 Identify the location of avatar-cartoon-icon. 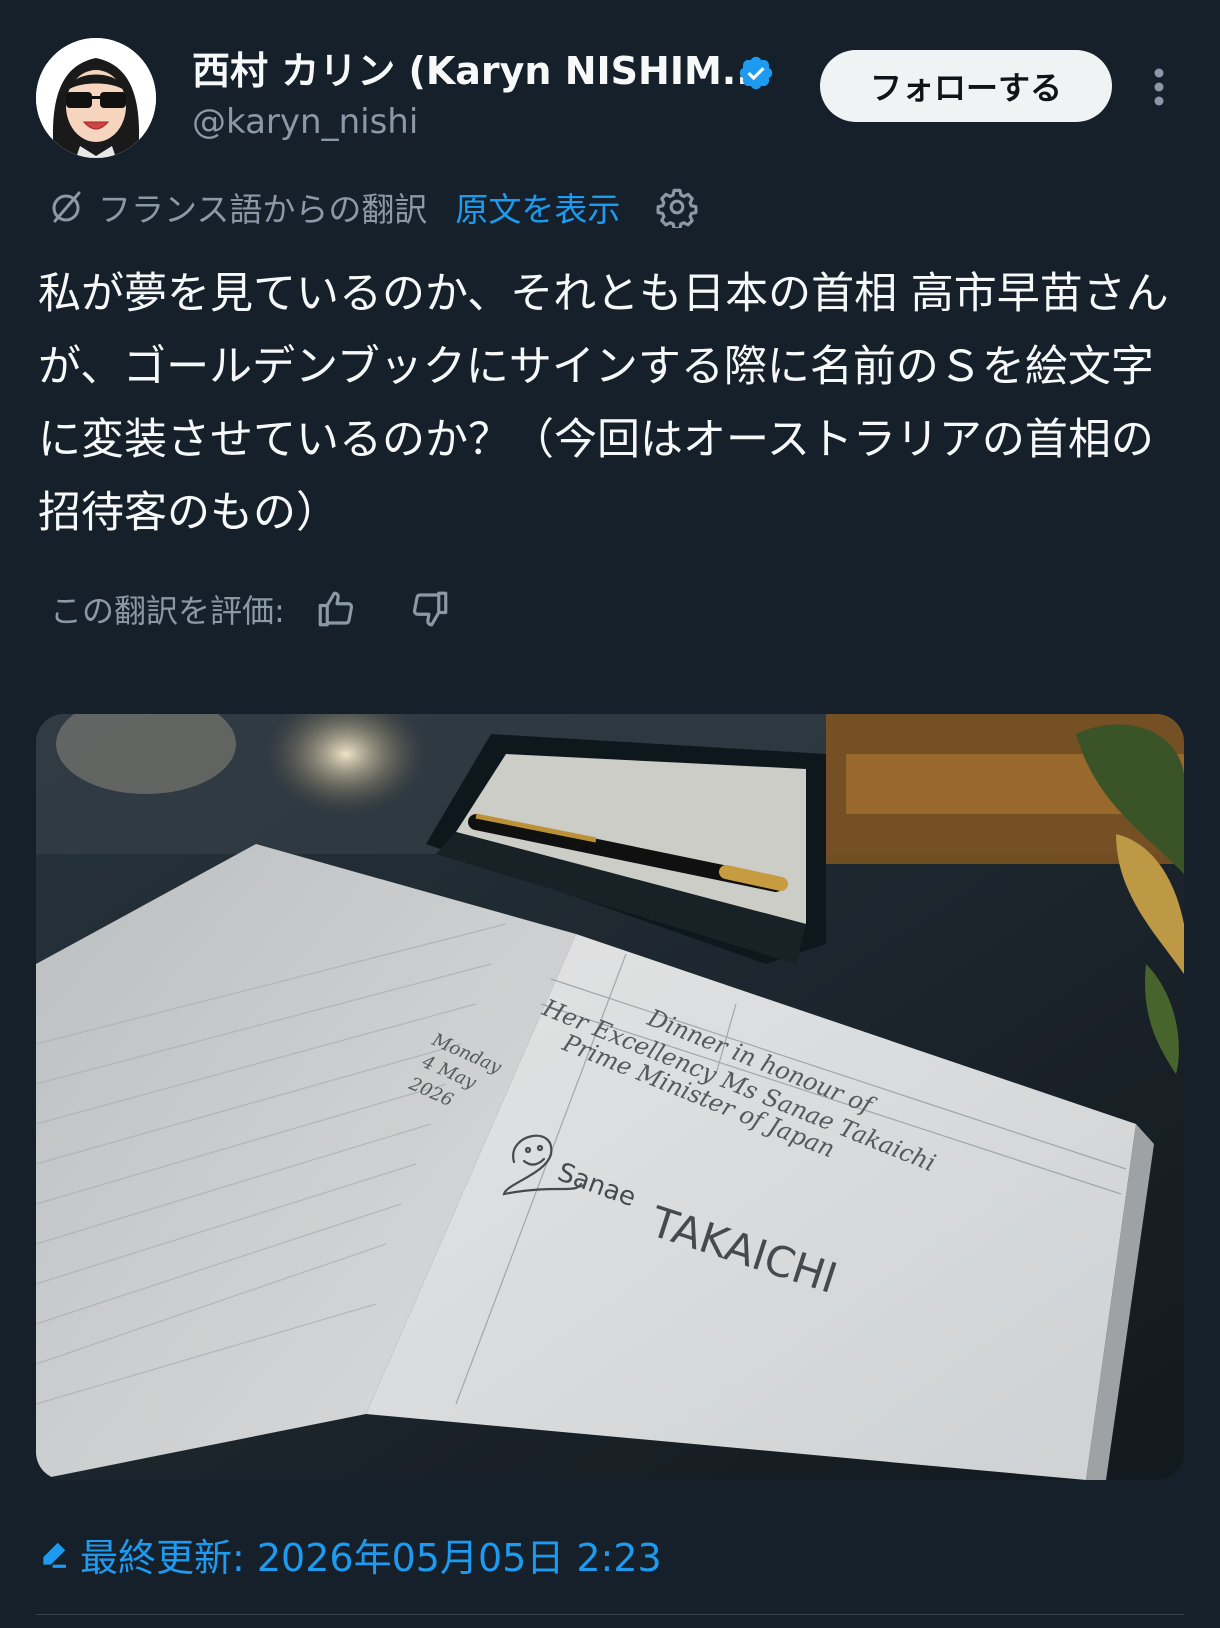
(96, 98).